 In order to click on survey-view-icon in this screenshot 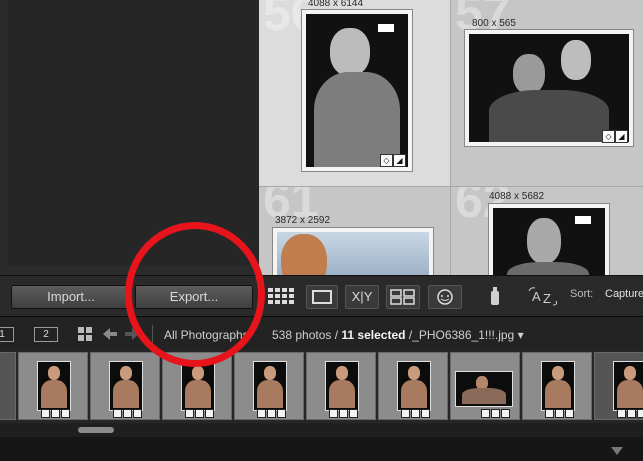, I will do `click(403, 297)`.